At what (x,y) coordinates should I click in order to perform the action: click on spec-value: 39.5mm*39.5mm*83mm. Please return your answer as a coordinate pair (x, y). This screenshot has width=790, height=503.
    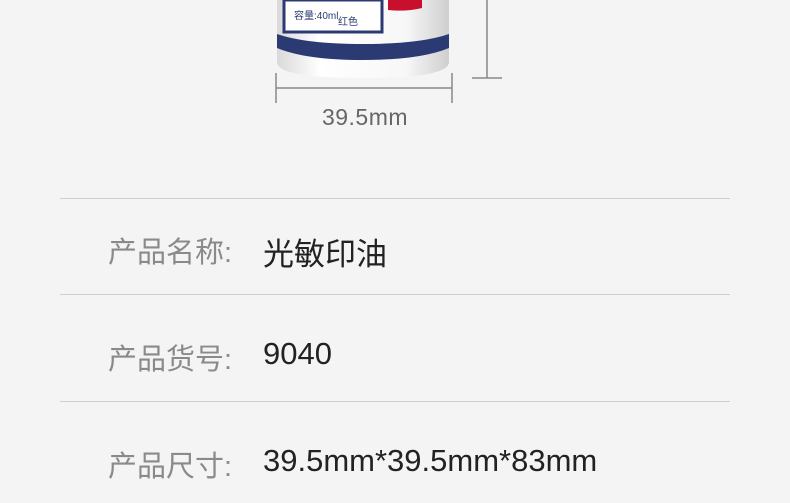
    Looking at the image, I should click on (430, 460).